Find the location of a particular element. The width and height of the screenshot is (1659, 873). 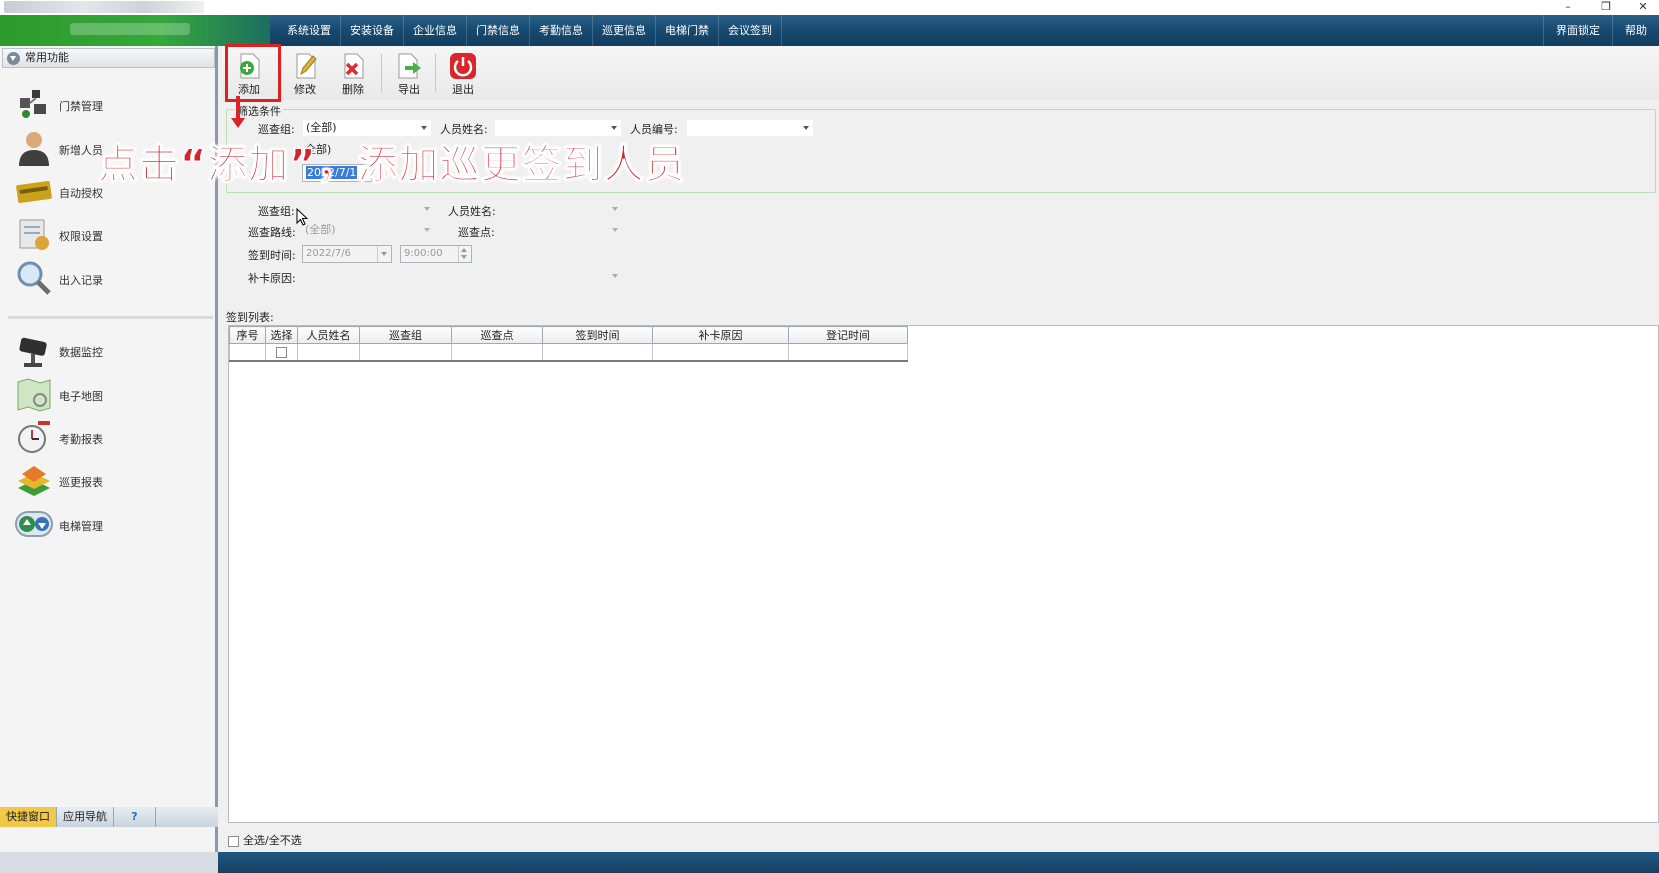

form-name-select is located at coordinates (562, 210).